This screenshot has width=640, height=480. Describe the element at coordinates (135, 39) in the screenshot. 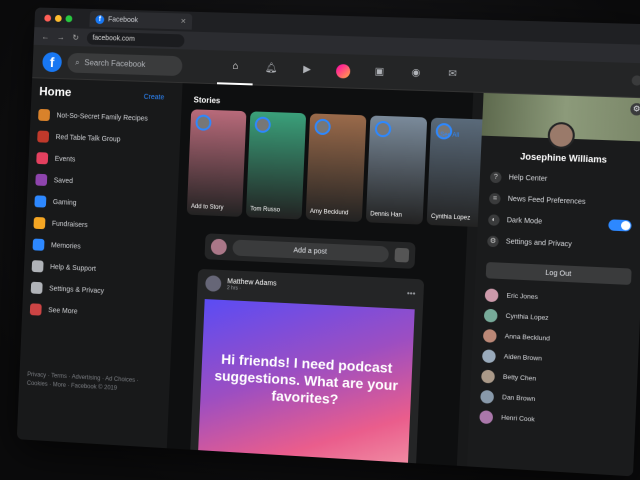

I see `url-field: facebook.com` at that location.